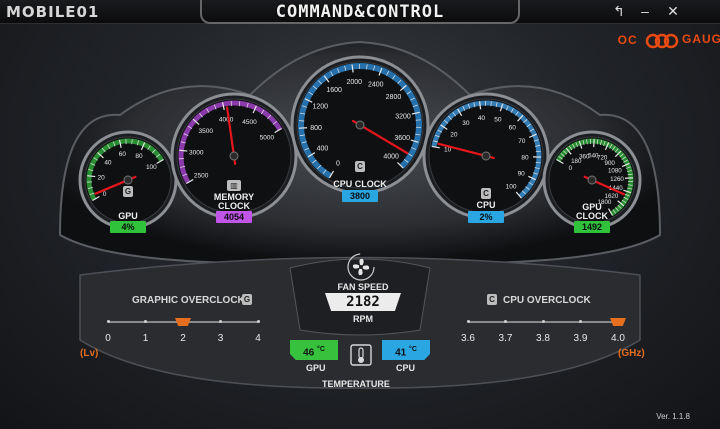 The image size is (720, 429). What do you see at coordinates (402, 138) in the screenshot?
I see `cpu-clock-tick-label: 3600` at bounding box center [402, 138].